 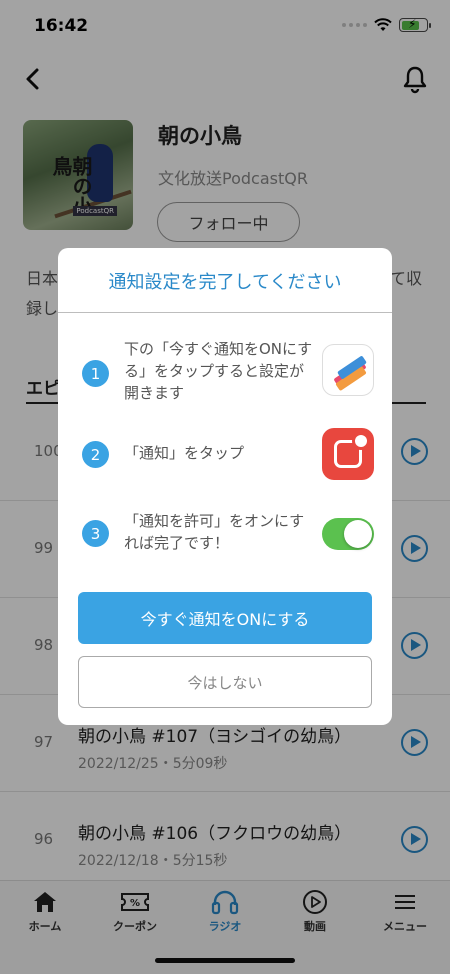 What do you see at coordinates (95, 454) in the screenshot?
I see `step-number-badge: 2` at bounding box center [95, 454].